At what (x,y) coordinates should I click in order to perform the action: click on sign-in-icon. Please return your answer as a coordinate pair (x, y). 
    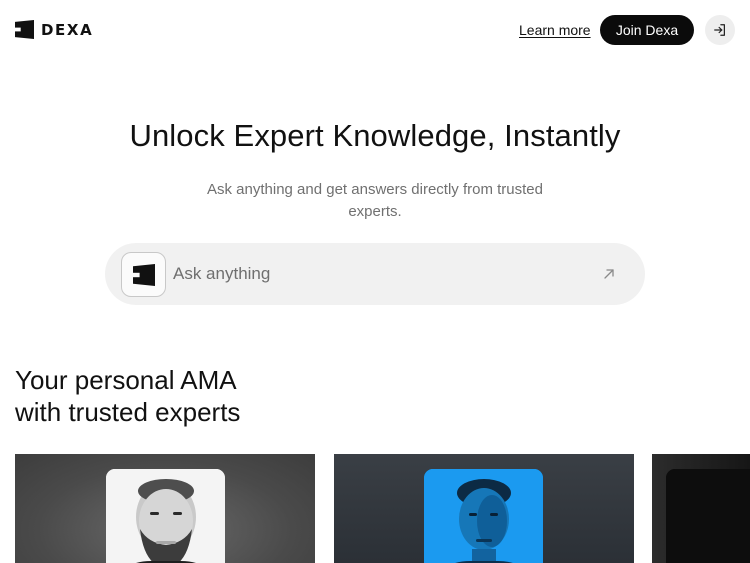
    Looking at the image, I should click on (719, 30).